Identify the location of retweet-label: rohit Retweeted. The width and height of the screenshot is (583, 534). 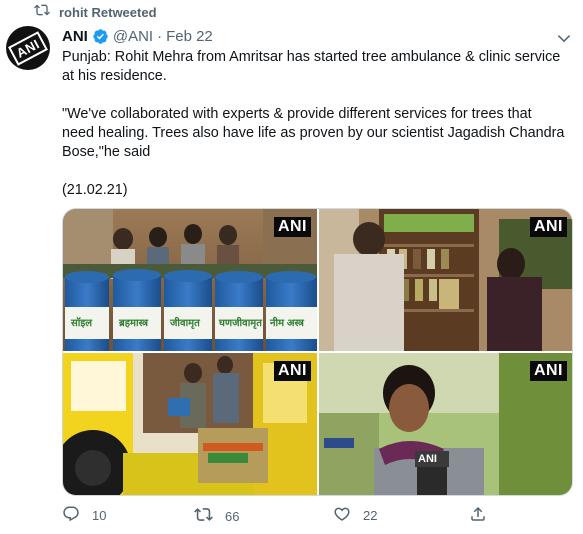
(108, 12).